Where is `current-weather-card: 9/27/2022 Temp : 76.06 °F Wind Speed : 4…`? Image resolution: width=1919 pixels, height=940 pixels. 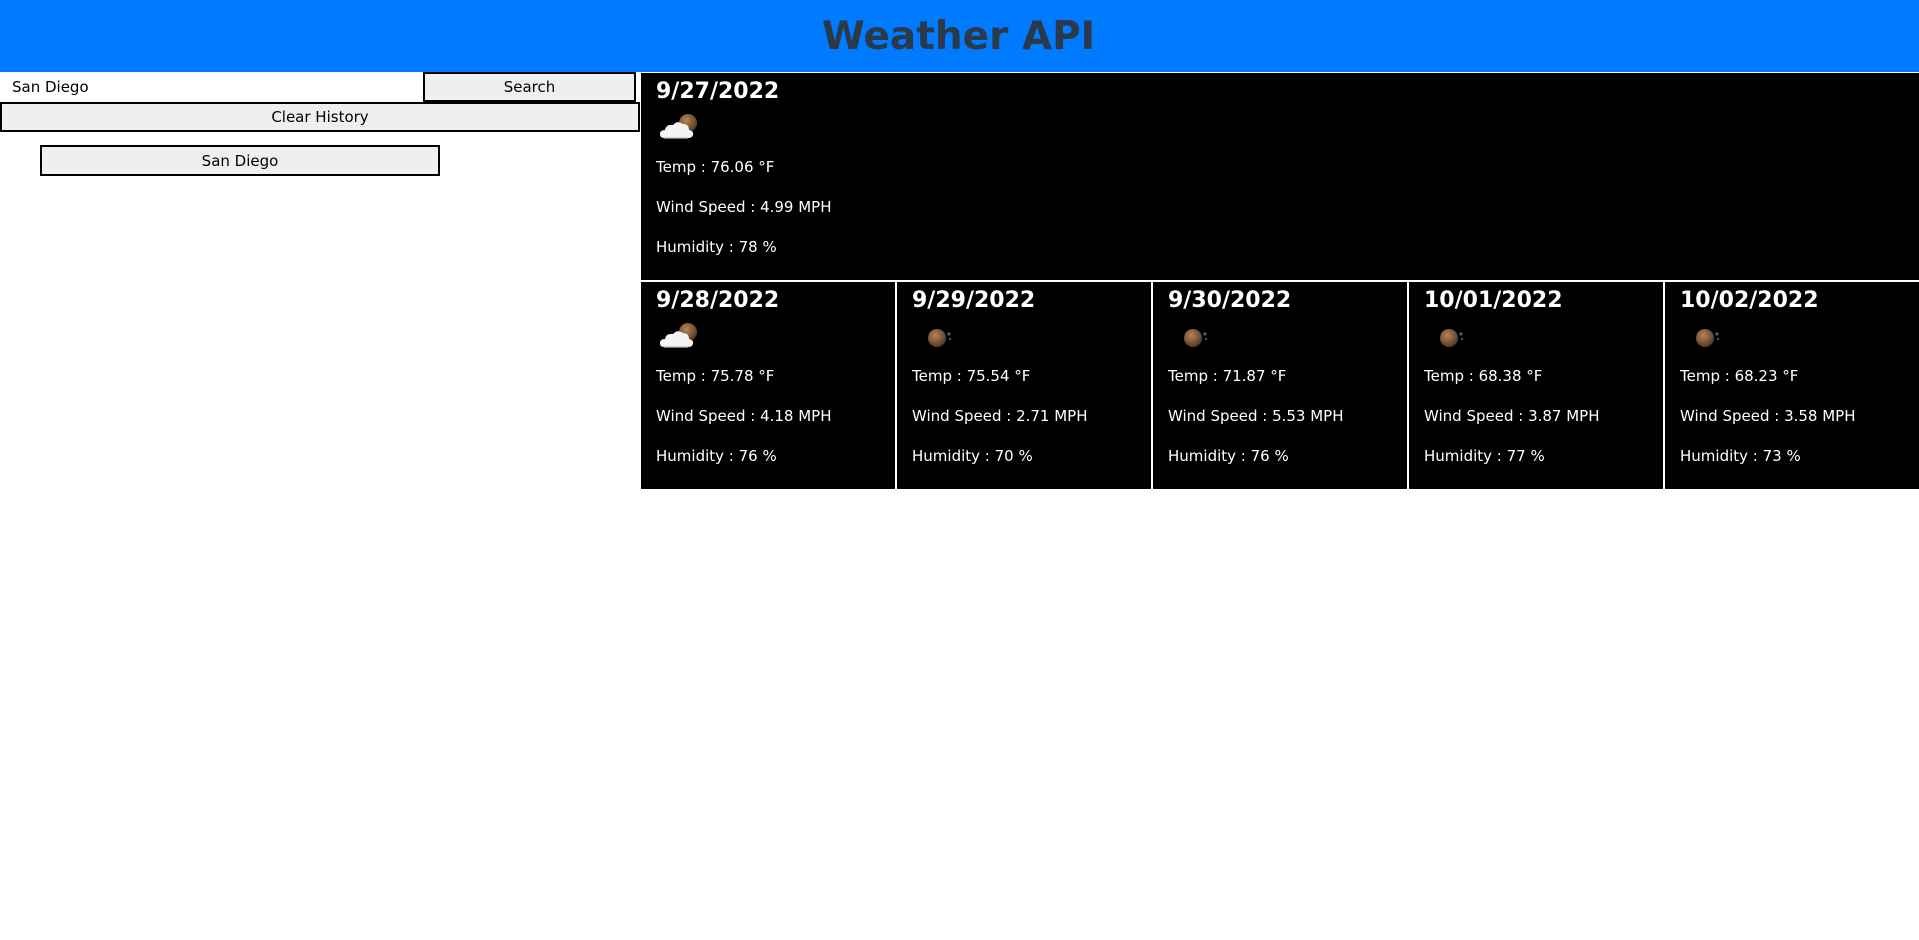
current-weather-card: 9/27/2022 Temp : 76.06 °F Wind Speed : 4… is located at coordinates (1280, 176).